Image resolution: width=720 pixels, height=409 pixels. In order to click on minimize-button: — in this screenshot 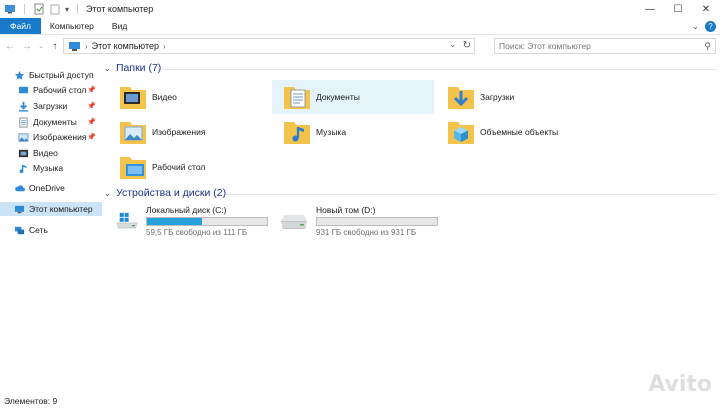, I will do `click(650, 9)`.